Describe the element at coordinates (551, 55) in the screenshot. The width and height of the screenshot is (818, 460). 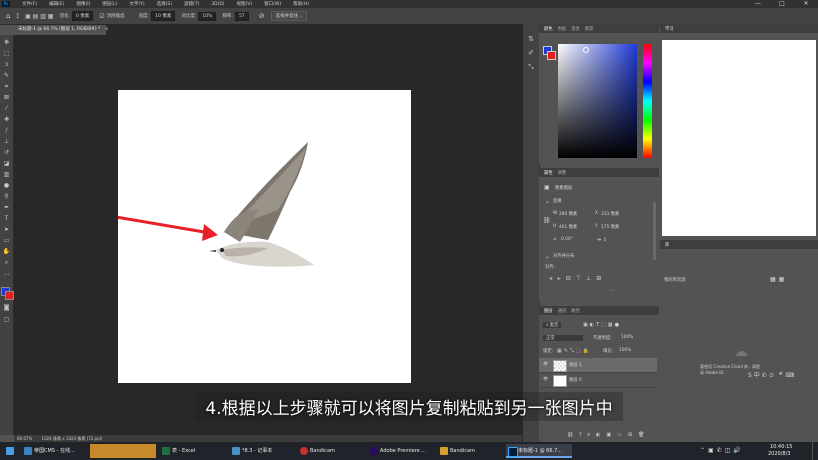
I see `bg-color-chip` at that location.